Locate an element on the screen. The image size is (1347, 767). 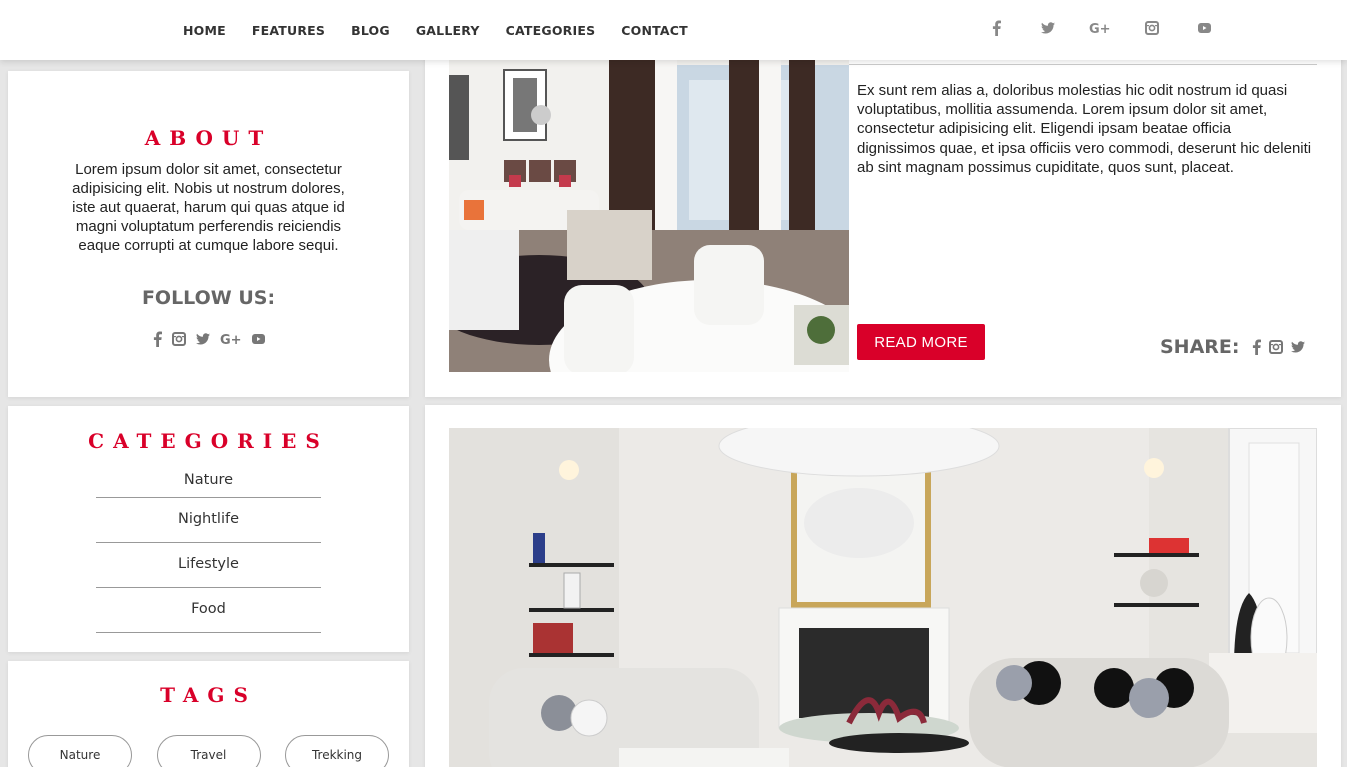
category-item-food: Food is located at coordinates (208, 610).